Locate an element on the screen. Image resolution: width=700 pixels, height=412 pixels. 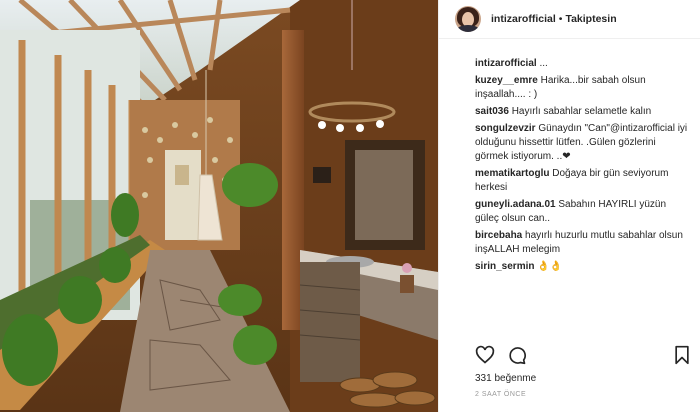
heart-icon is located at coordinates (485, 355).